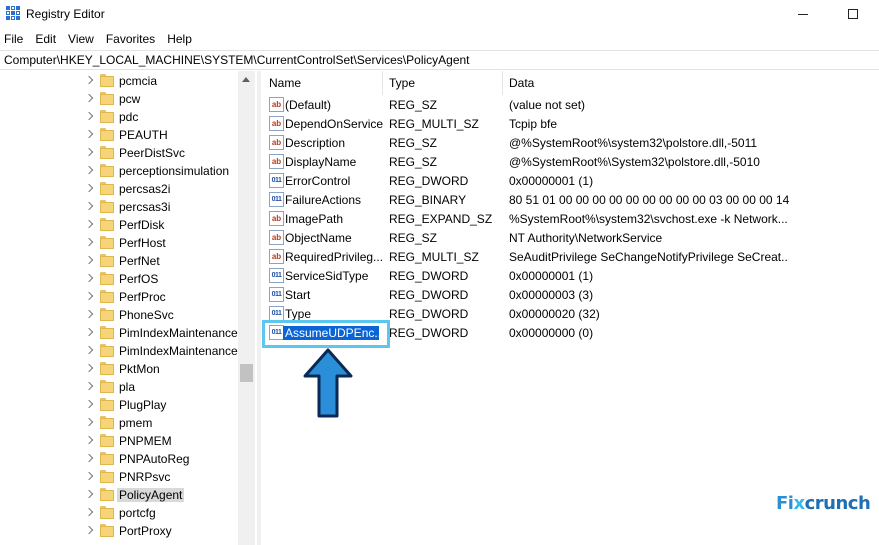 The width and height of the screenshot is (879, 545). Describe the element at coordinates (853, 14) in the screenshot. I see `maximize-button` at that location.